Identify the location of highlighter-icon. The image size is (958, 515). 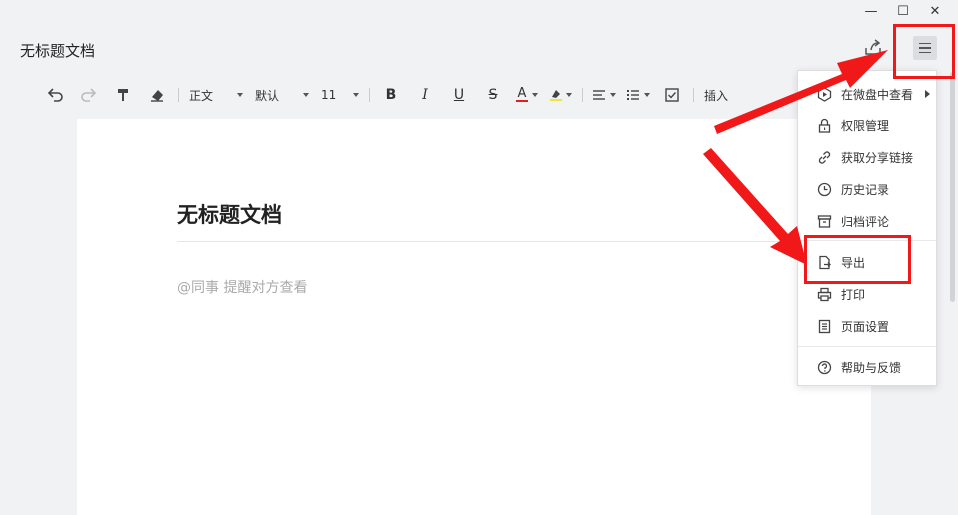
(556, 95).